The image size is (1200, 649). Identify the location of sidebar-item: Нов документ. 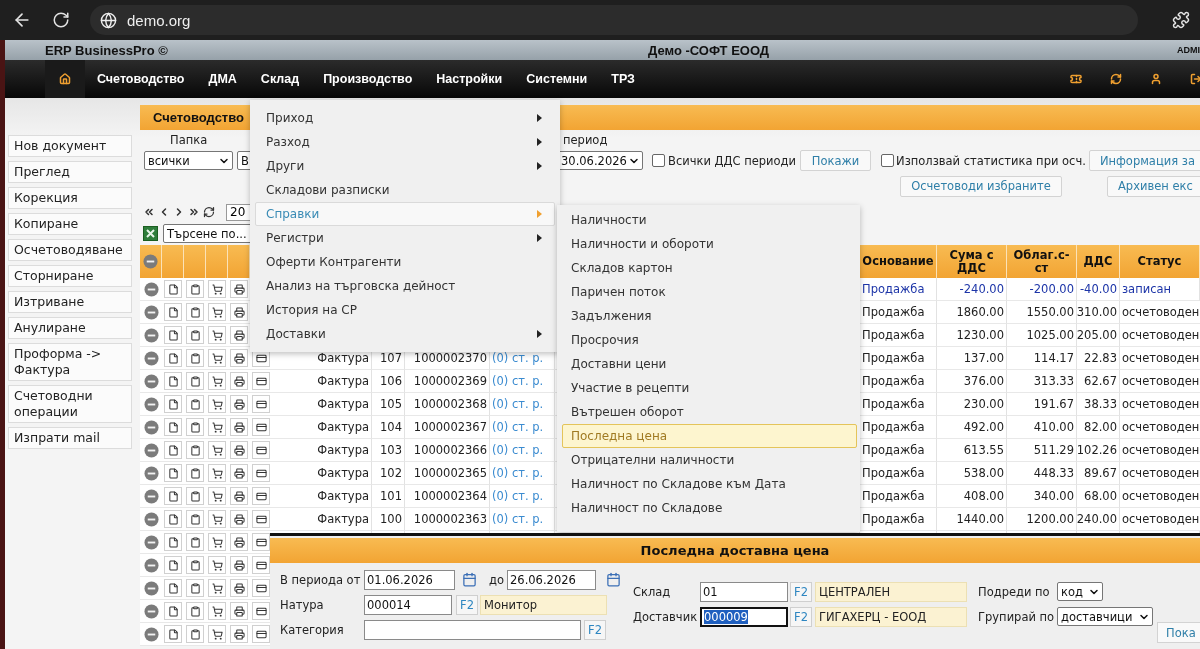
(70, 146).